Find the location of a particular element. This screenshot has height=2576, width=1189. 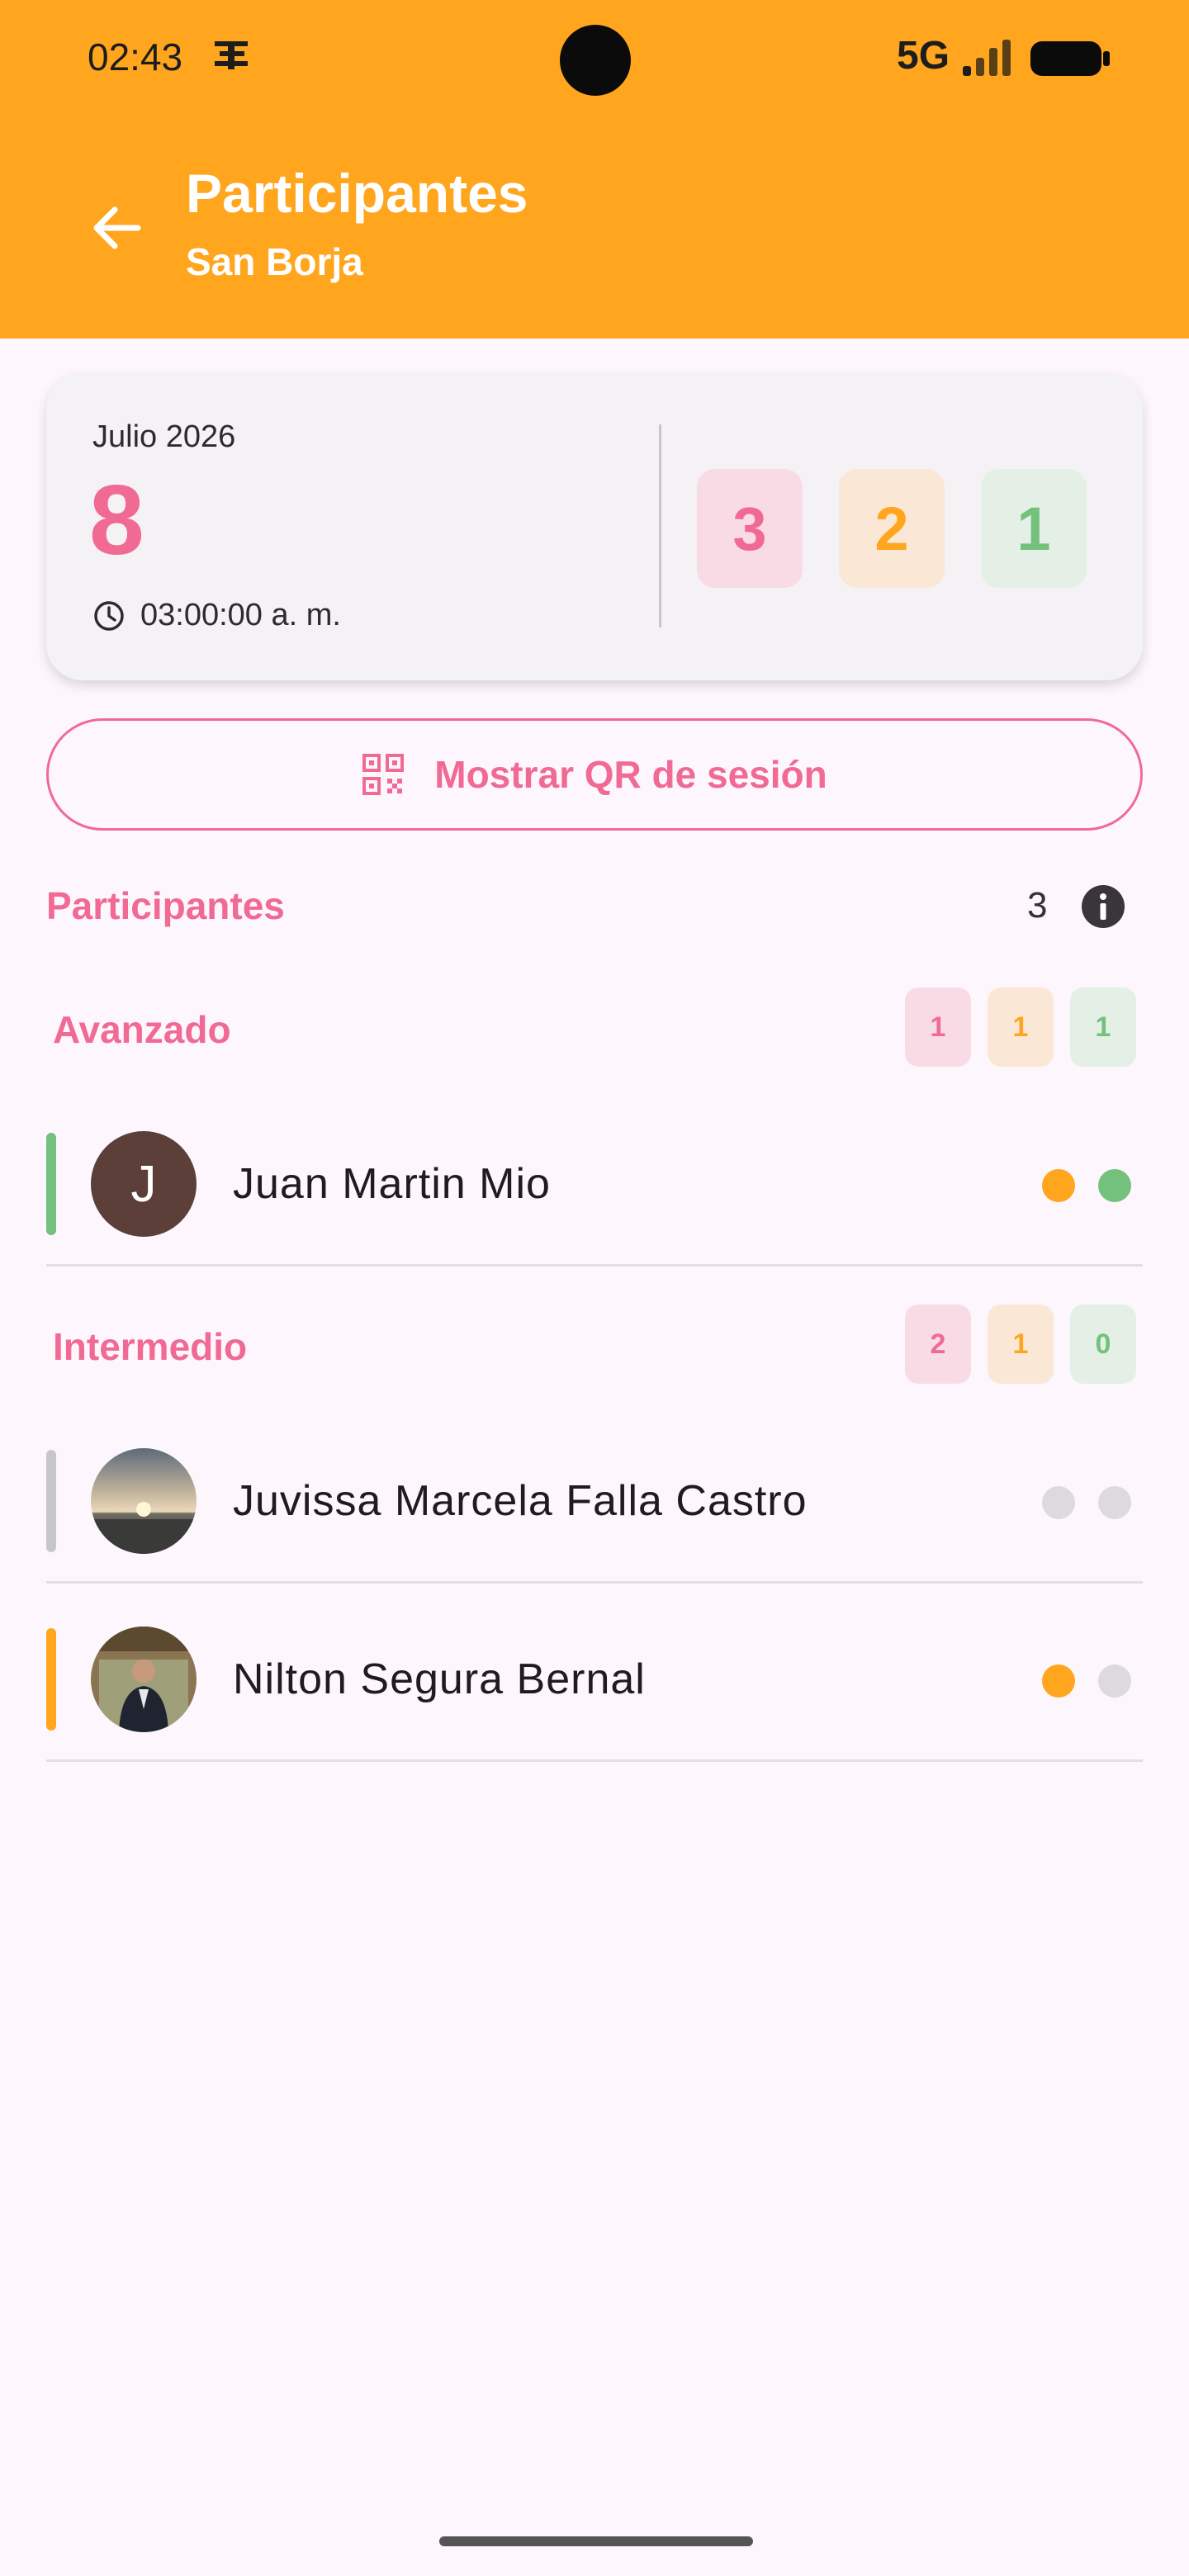

session-day: 8 is located at coordinates (116, 520).